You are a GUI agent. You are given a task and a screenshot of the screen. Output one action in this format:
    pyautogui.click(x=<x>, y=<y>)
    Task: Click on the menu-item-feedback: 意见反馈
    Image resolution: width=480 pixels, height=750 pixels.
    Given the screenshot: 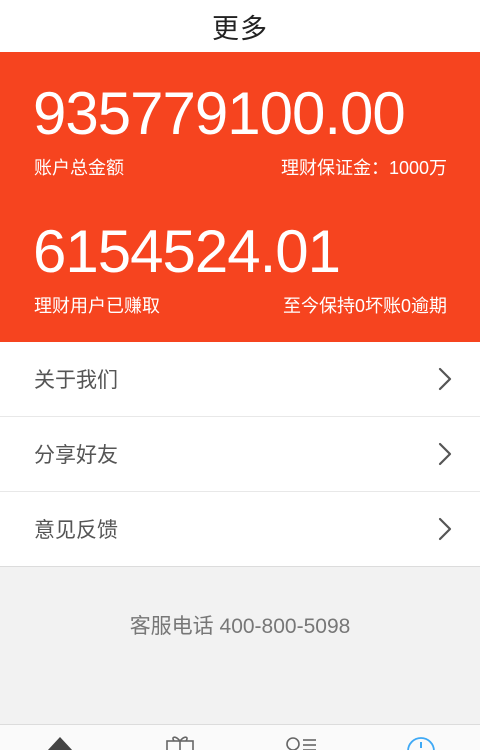 What is the action you would take?
    pyautogui.click(x=240, y=529)
    